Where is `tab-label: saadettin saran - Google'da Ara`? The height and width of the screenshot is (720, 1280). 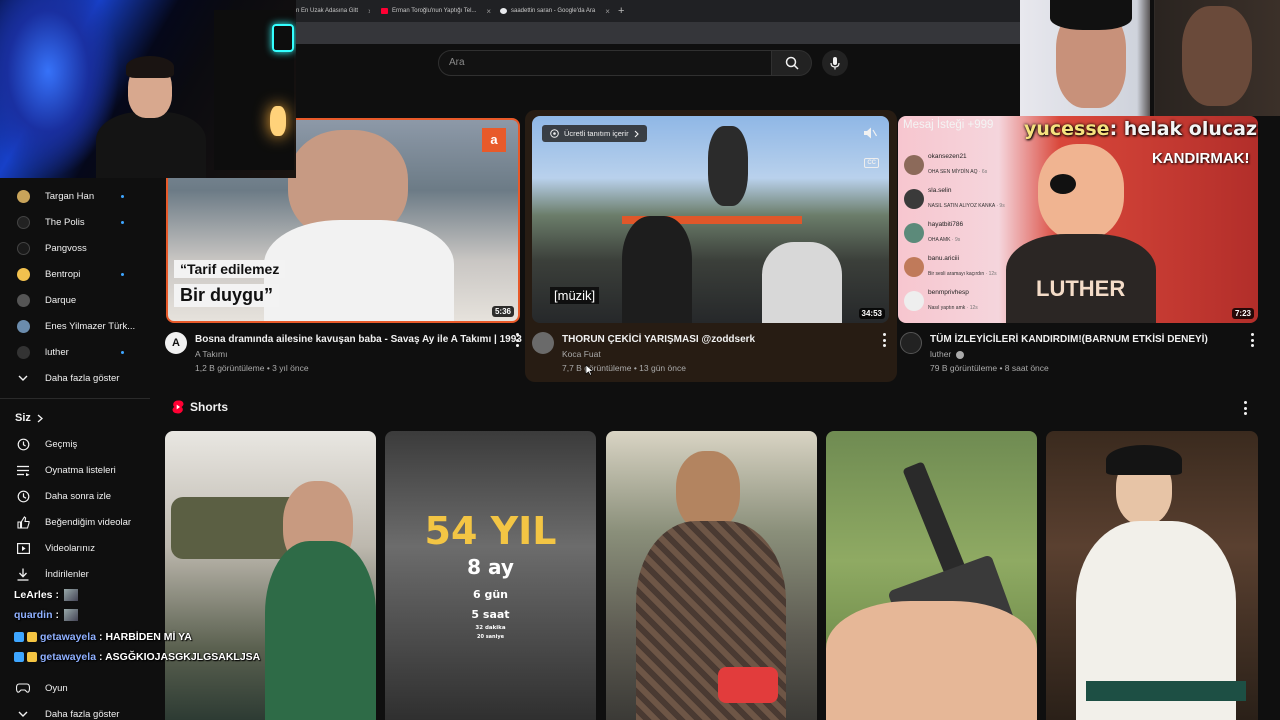
tab-label: saadettin saran - Google'da Ara is located at coordinates (553, 11).